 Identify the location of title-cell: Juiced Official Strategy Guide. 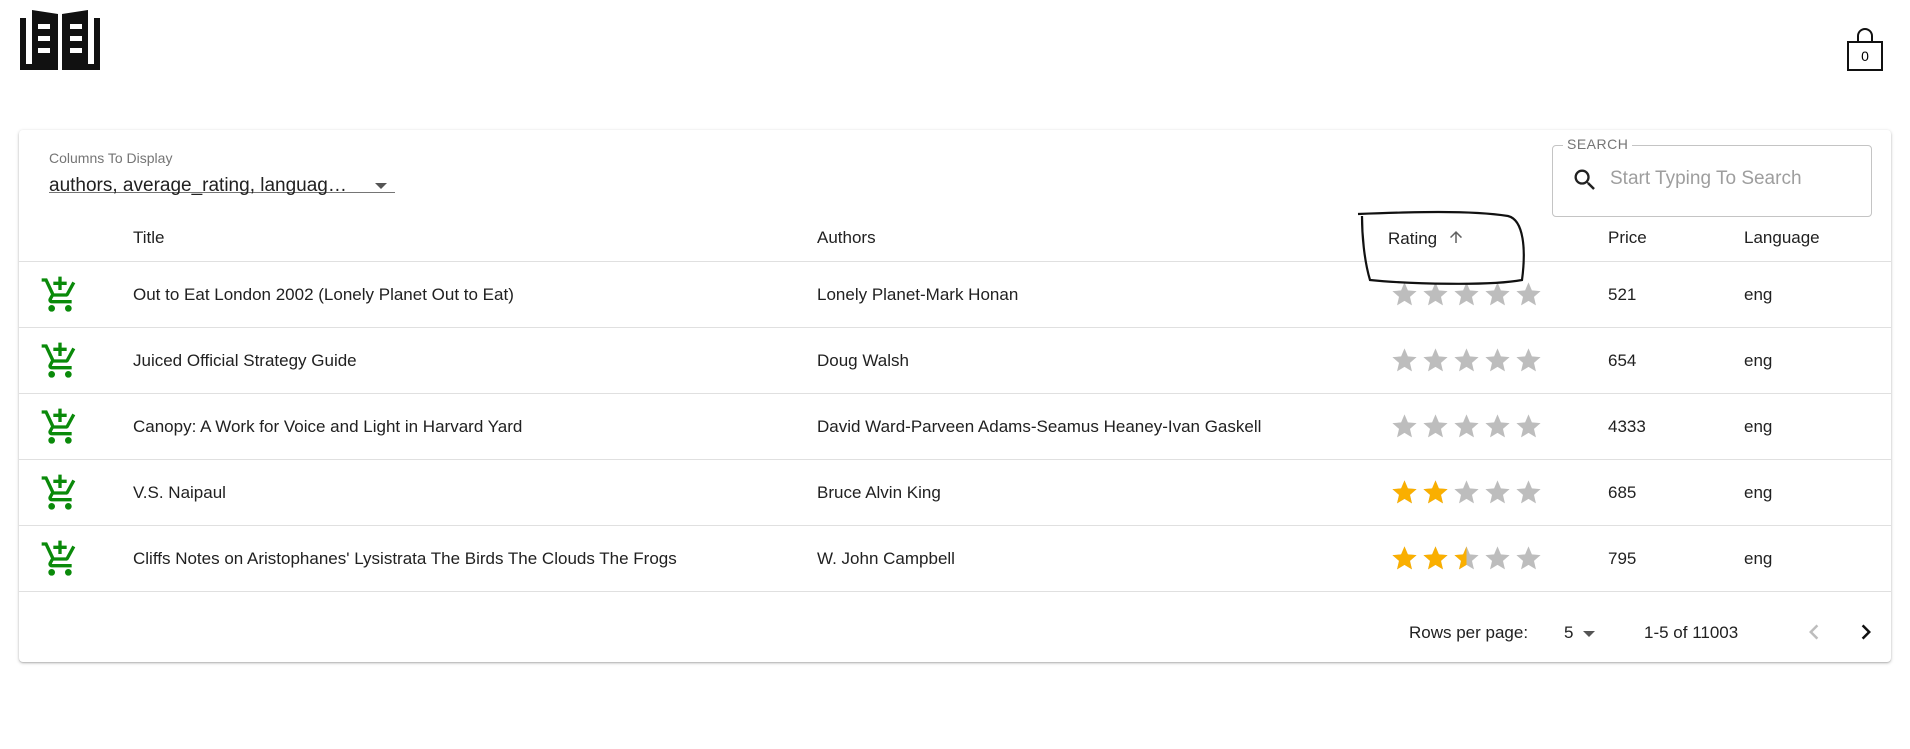
(475, 360).